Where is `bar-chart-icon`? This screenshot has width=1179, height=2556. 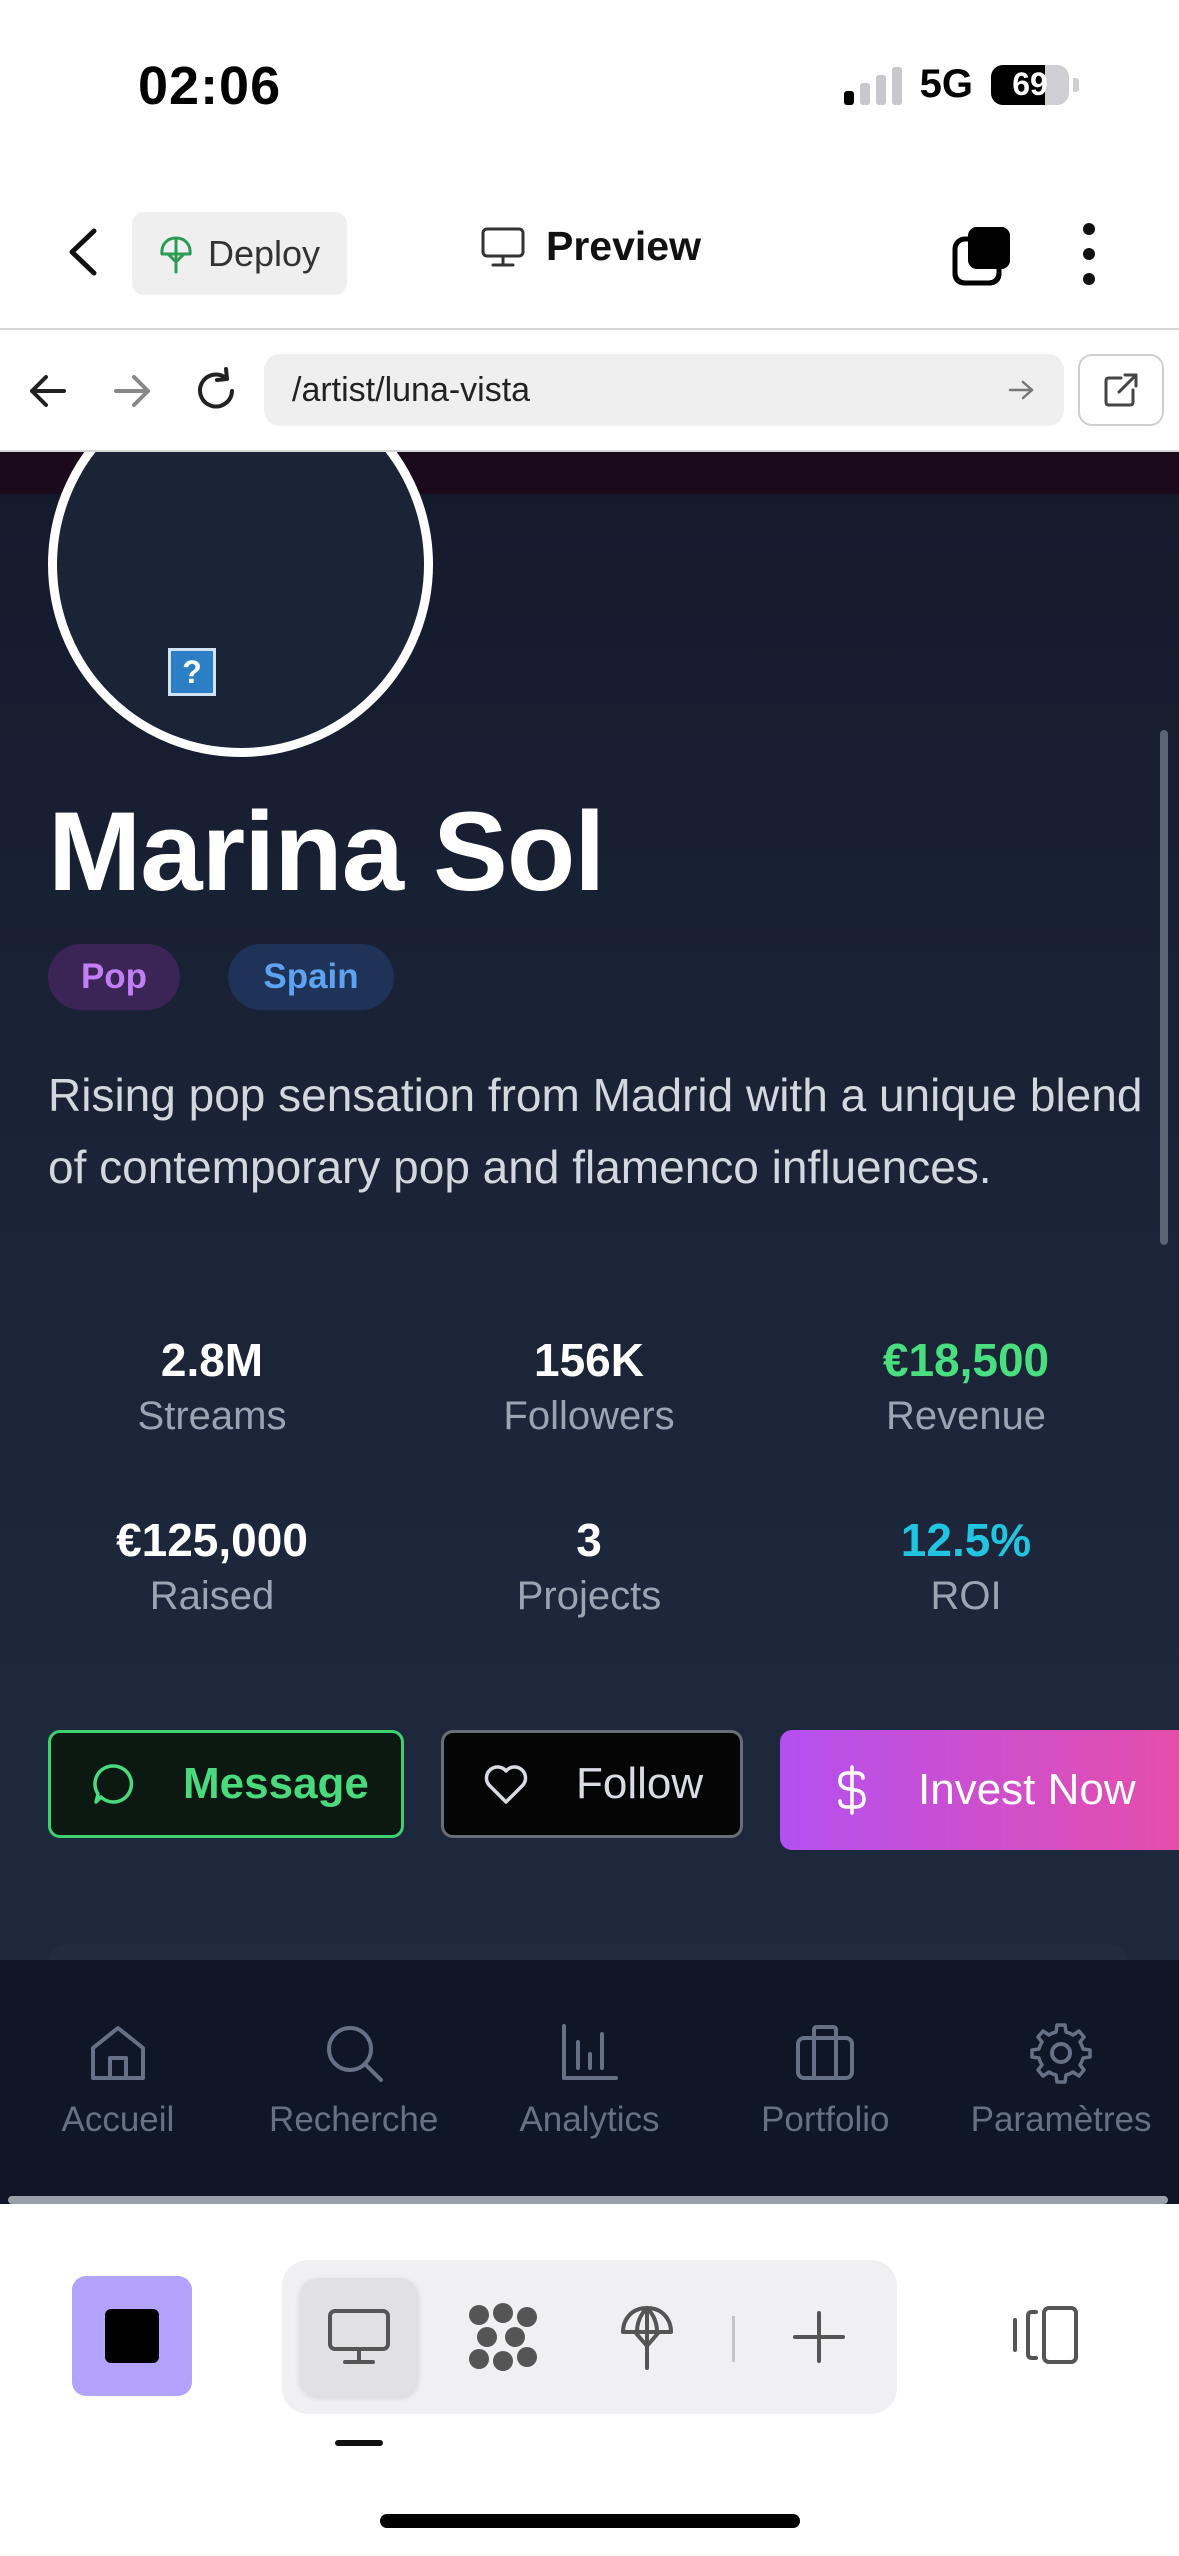
bar-chart-icon is located at coordinates (590, 2052).